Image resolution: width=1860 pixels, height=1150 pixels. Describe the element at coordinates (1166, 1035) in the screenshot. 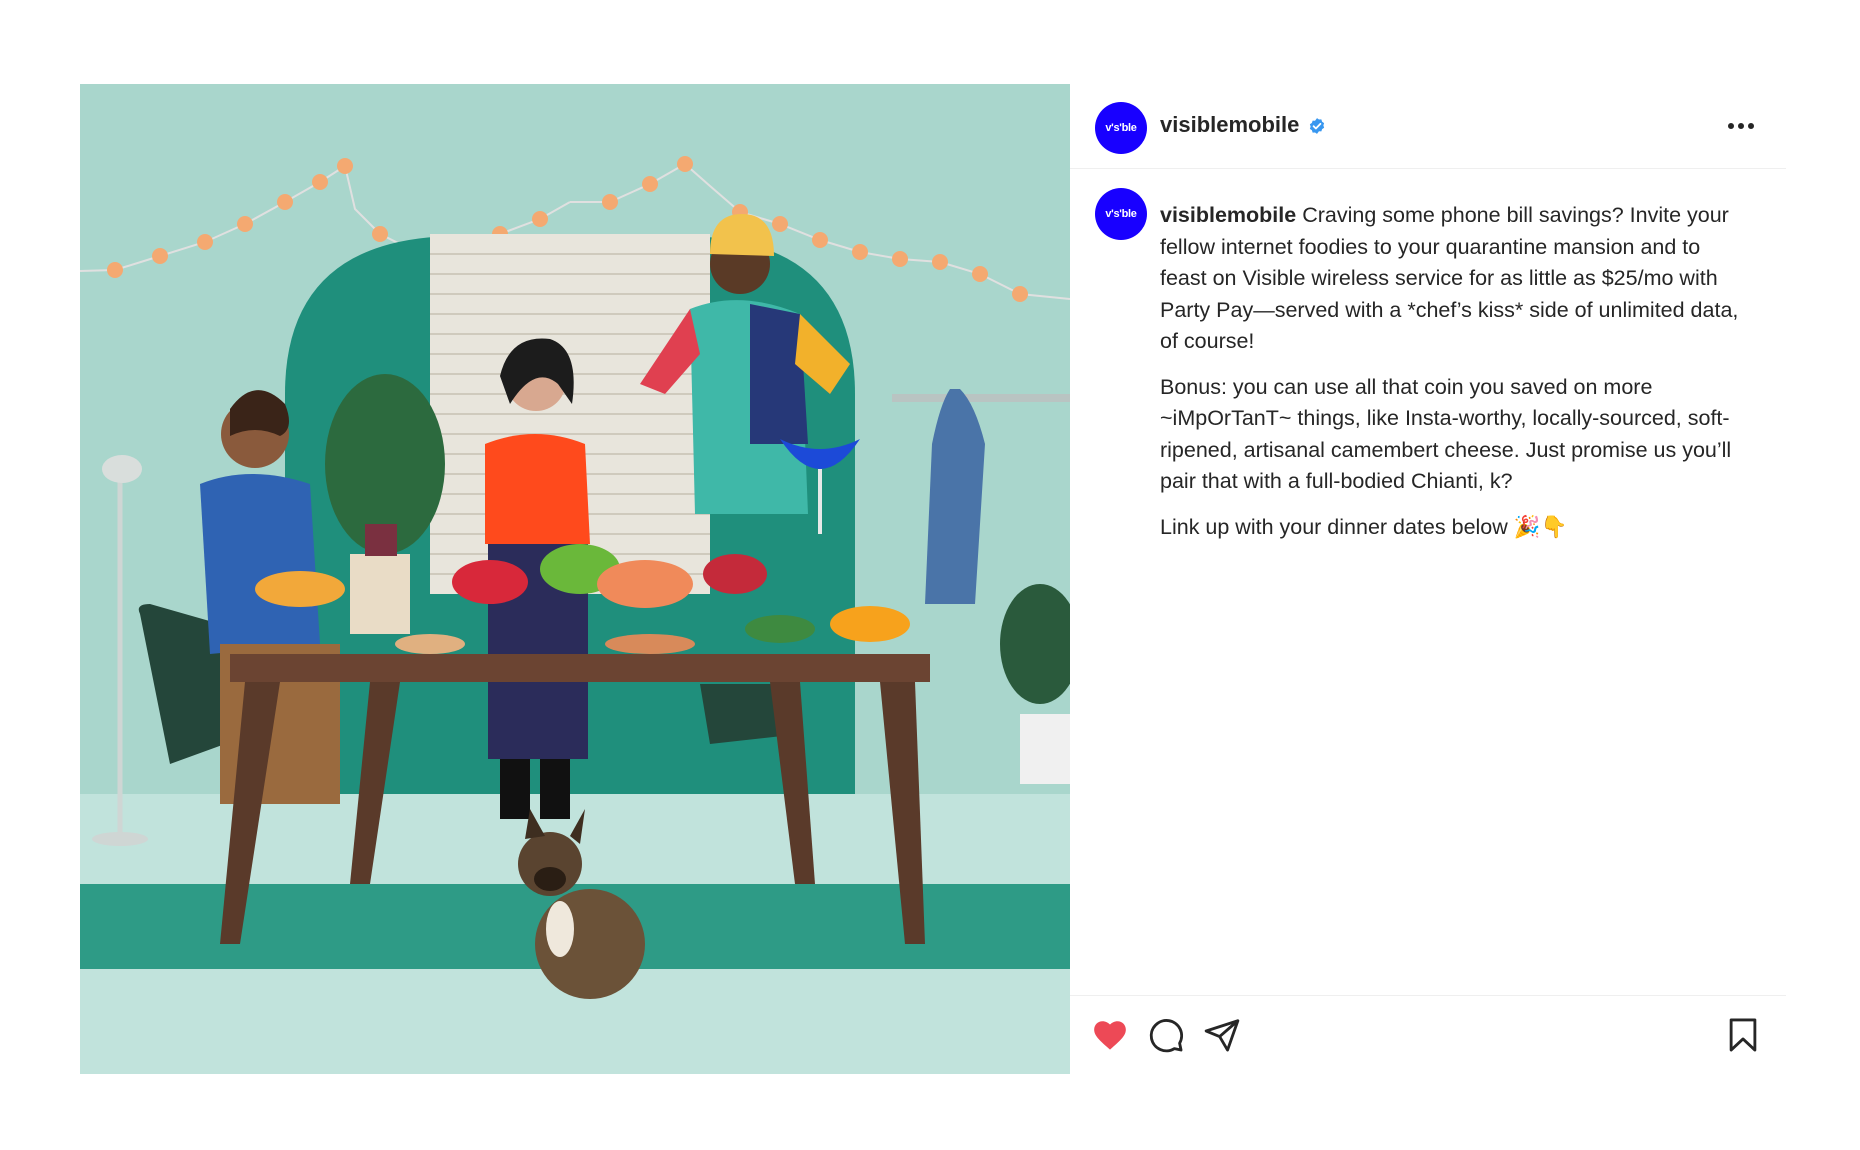

I see `comment-icon` at that location.